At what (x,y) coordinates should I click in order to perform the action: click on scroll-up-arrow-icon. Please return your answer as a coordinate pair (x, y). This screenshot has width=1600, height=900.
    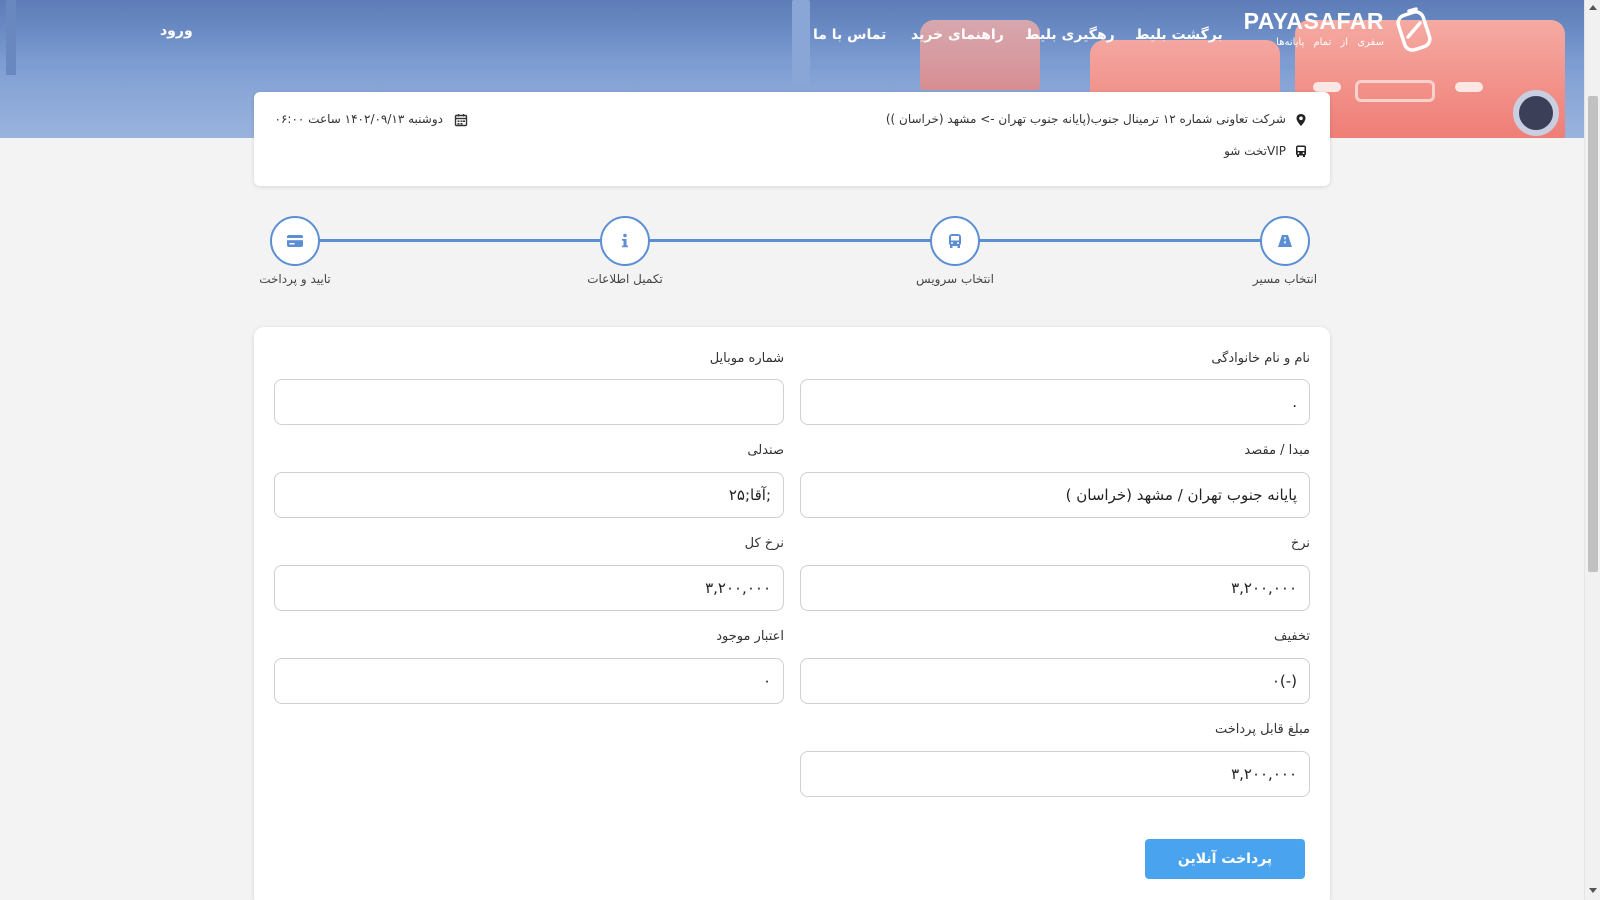
    Looking at the image, I should click on (1593, 7).